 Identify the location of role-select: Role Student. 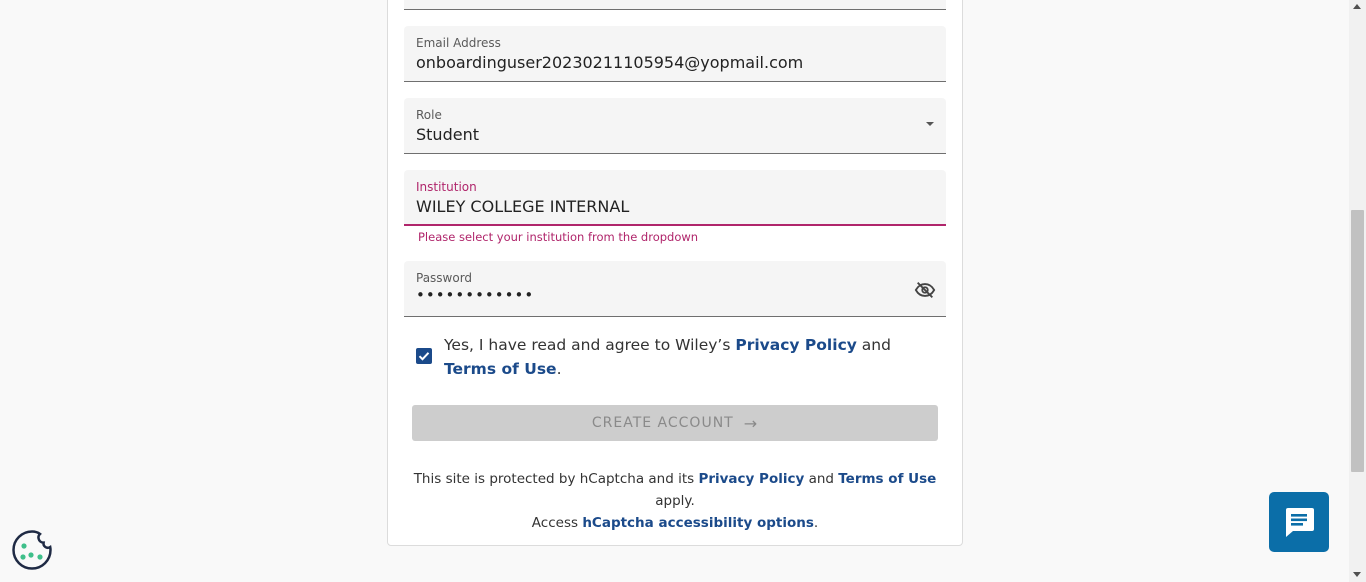
(675, 126).